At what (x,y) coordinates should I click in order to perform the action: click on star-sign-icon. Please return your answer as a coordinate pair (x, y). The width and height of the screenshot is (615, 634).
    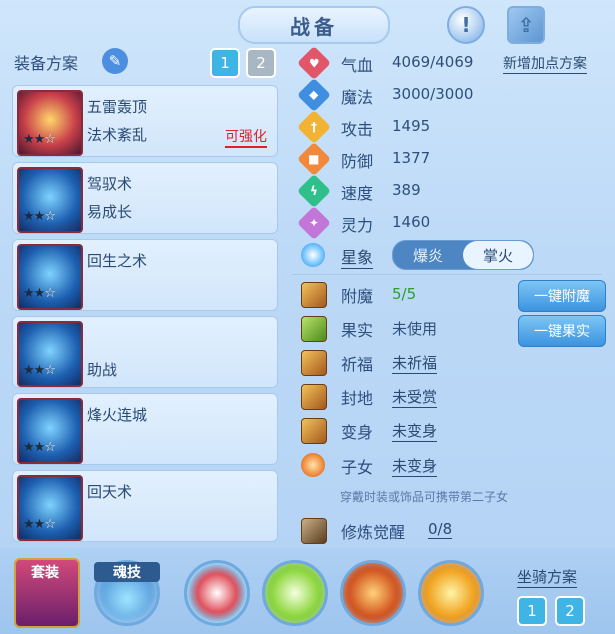
    Looking at the image, I should click on (313, 255).